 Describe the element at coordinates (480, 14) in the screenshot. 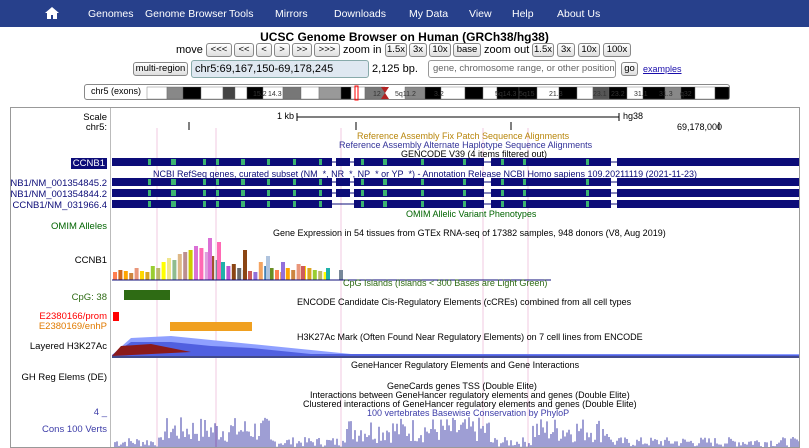

I see `nav-view: View` at that location.